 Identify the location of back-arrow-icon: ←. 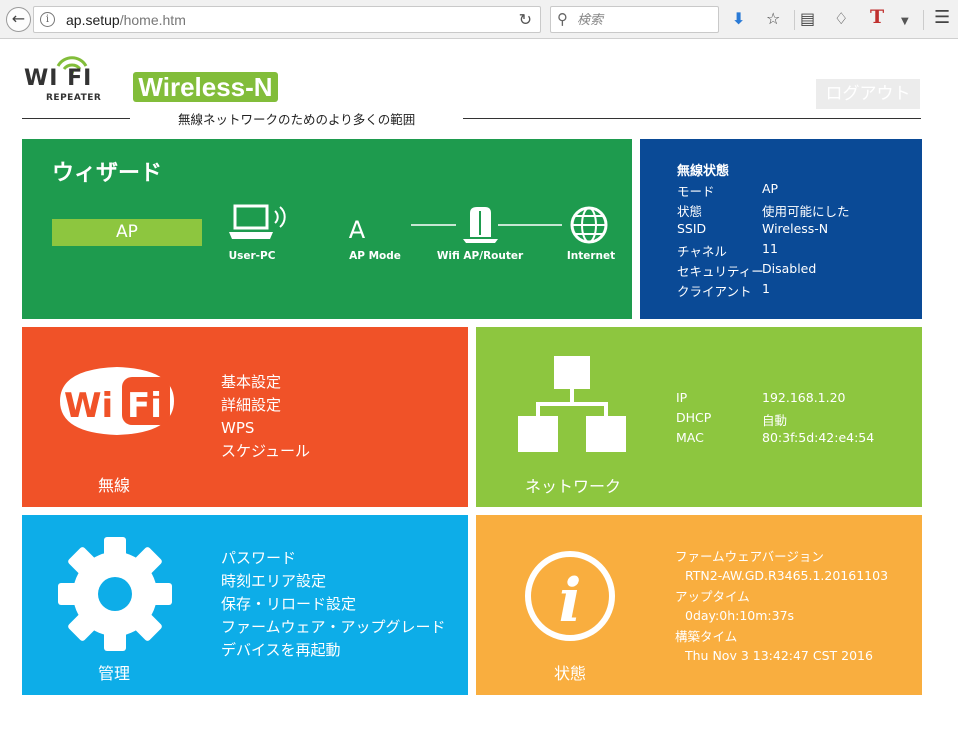
(18, 19).